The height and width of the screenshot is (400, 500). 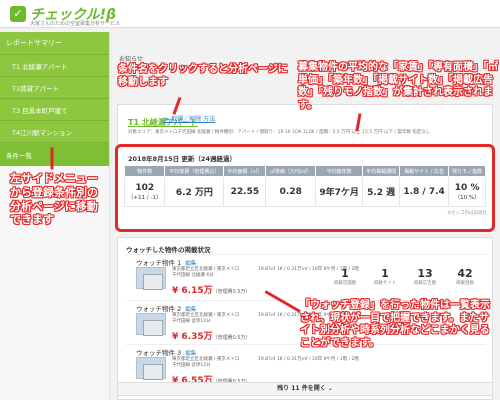 I want to click on watch-heading: ウォッチした物件の掲載状況, so click(x=168, y=250).